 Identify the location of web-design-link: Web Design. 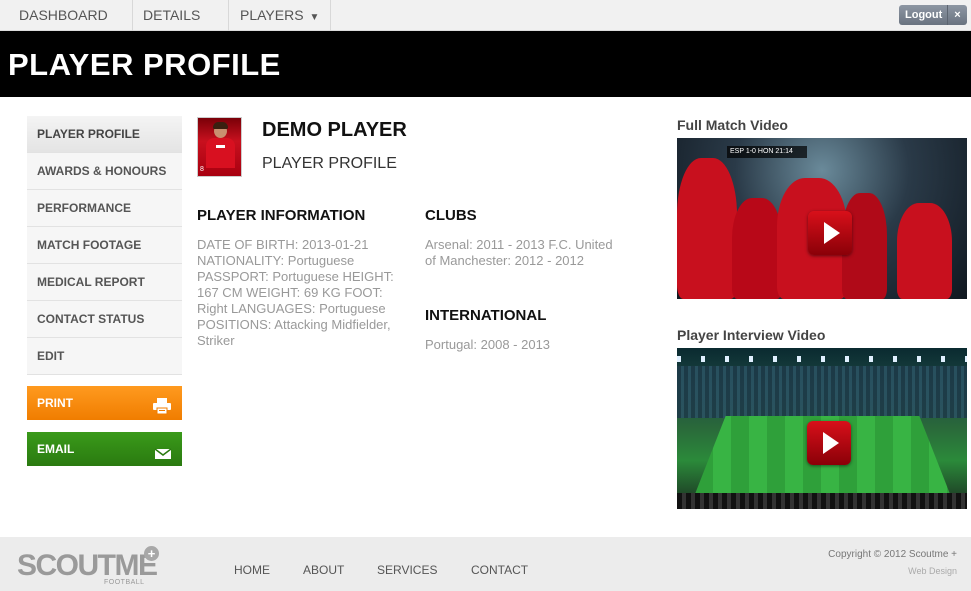
(932, 571).